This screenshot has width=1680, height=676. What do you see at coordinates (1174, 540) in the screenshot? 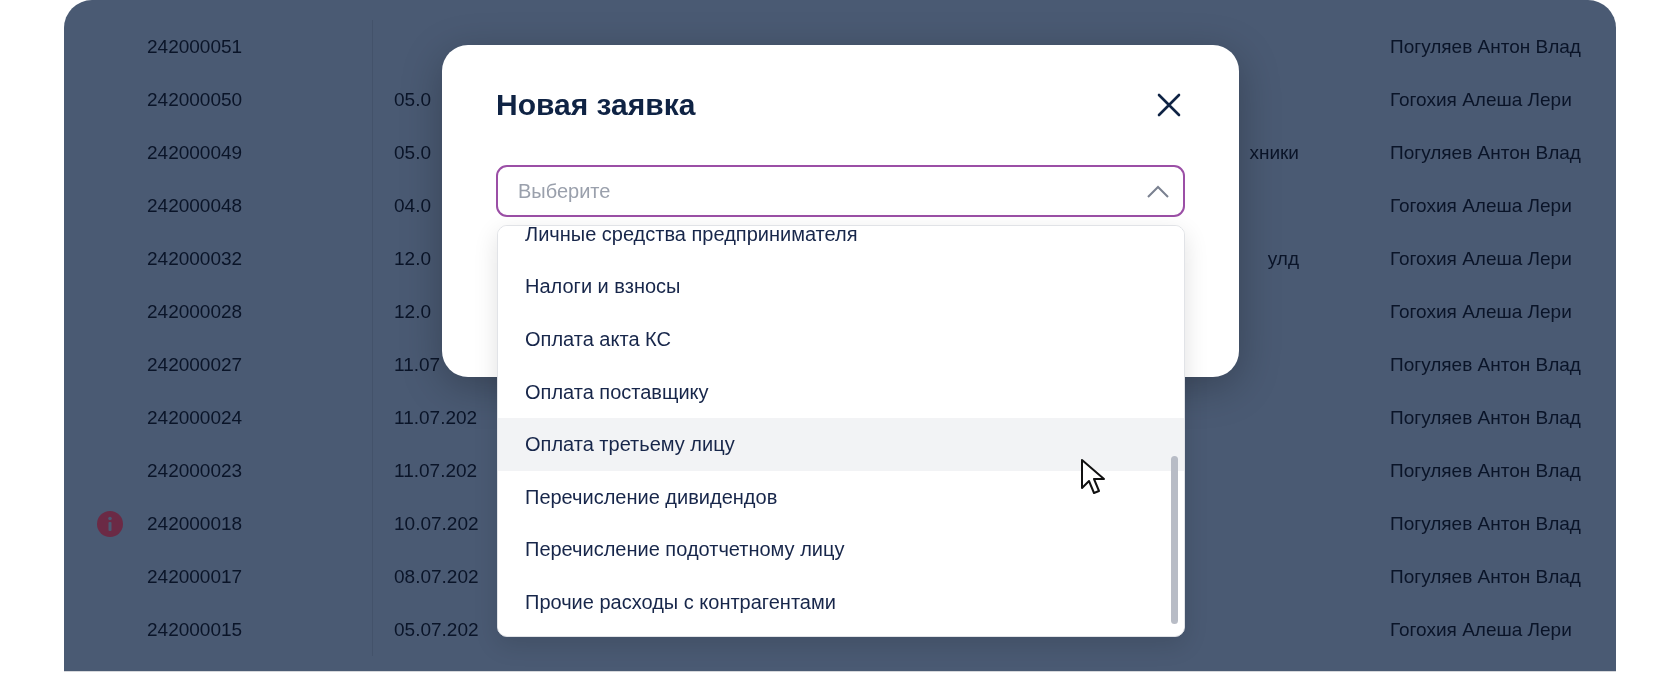
I see `scrollbar` at bounding box center [1174, 540].